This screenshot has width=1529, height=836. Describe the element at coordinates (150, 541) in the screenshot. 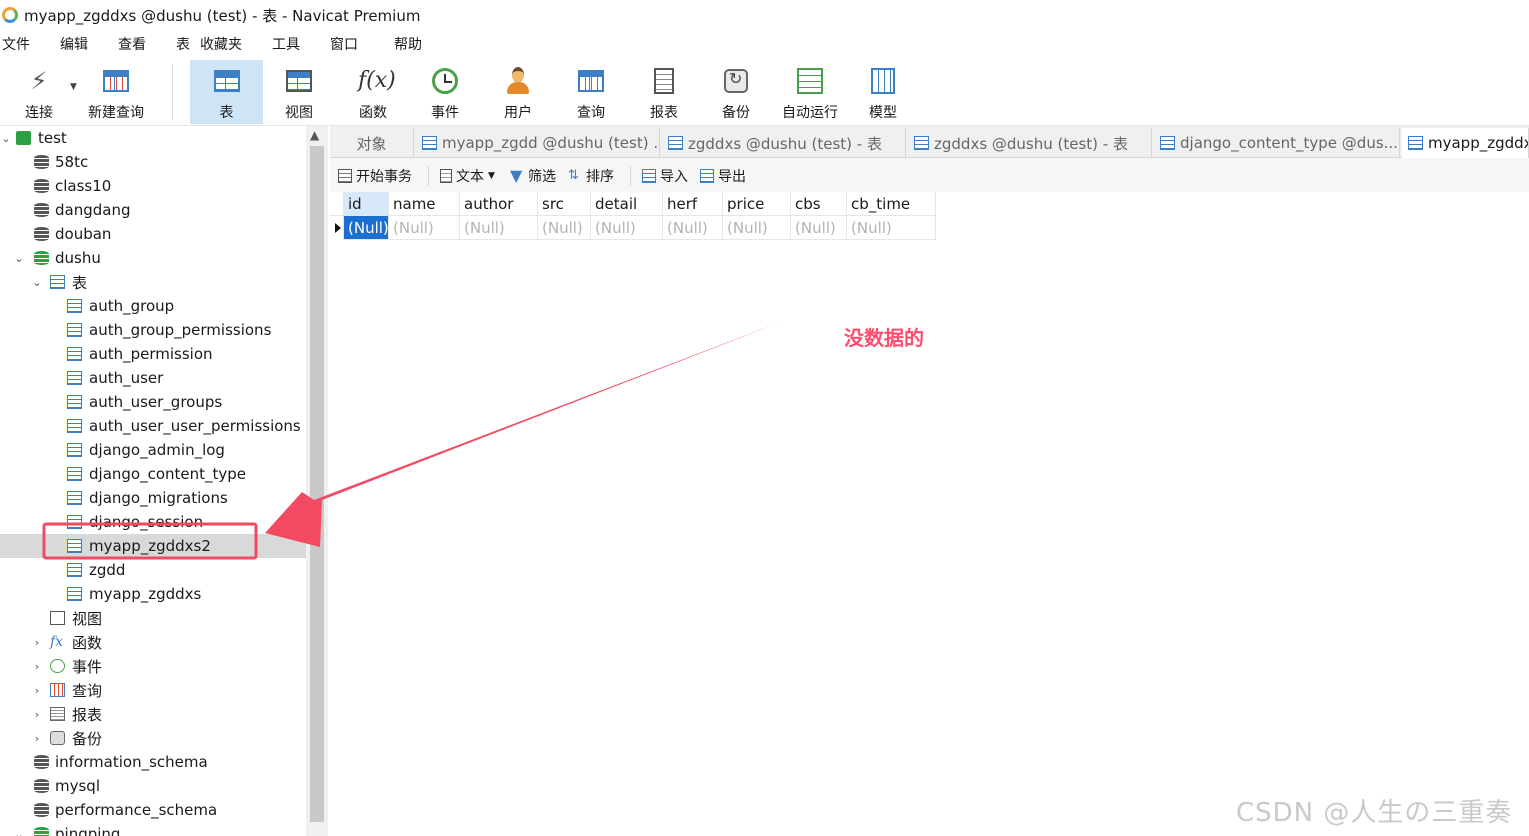

I see `highlight-box` at that location.